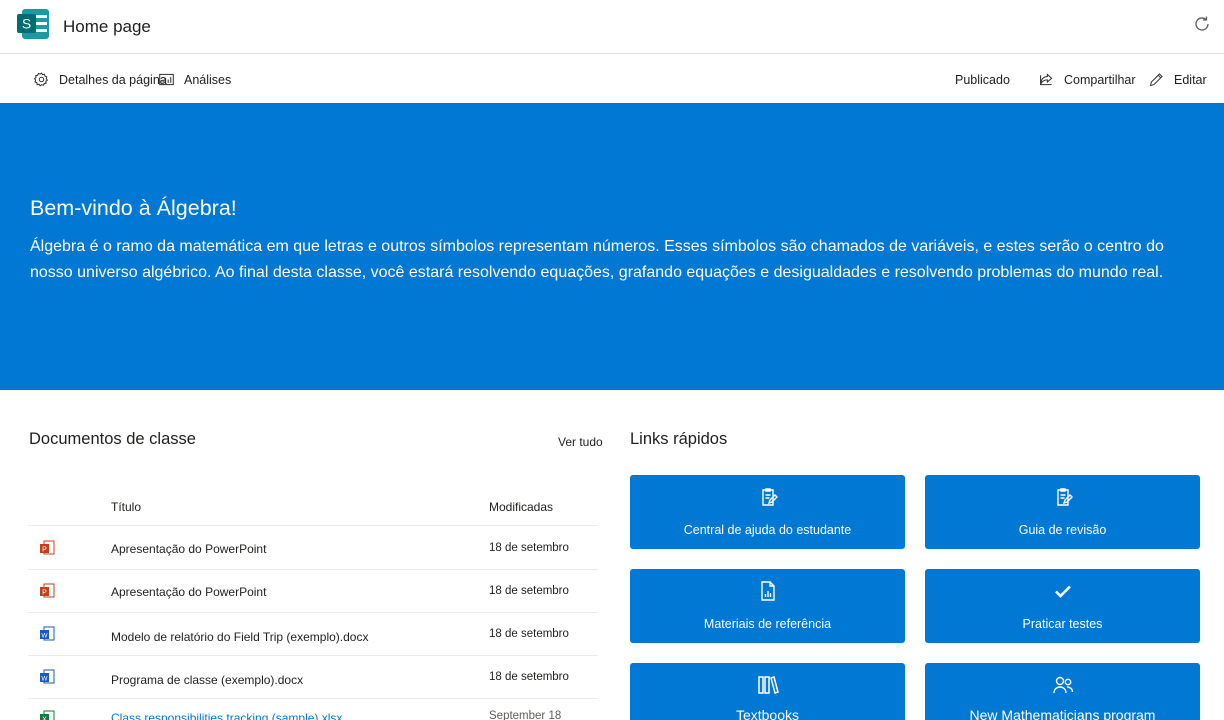 This screenshot has width=1224, height=720. What do you see at coordinates (580, 442) in the screenshot?
I see `see-all-link: Ver tudo` at bounding box center [580, 442].